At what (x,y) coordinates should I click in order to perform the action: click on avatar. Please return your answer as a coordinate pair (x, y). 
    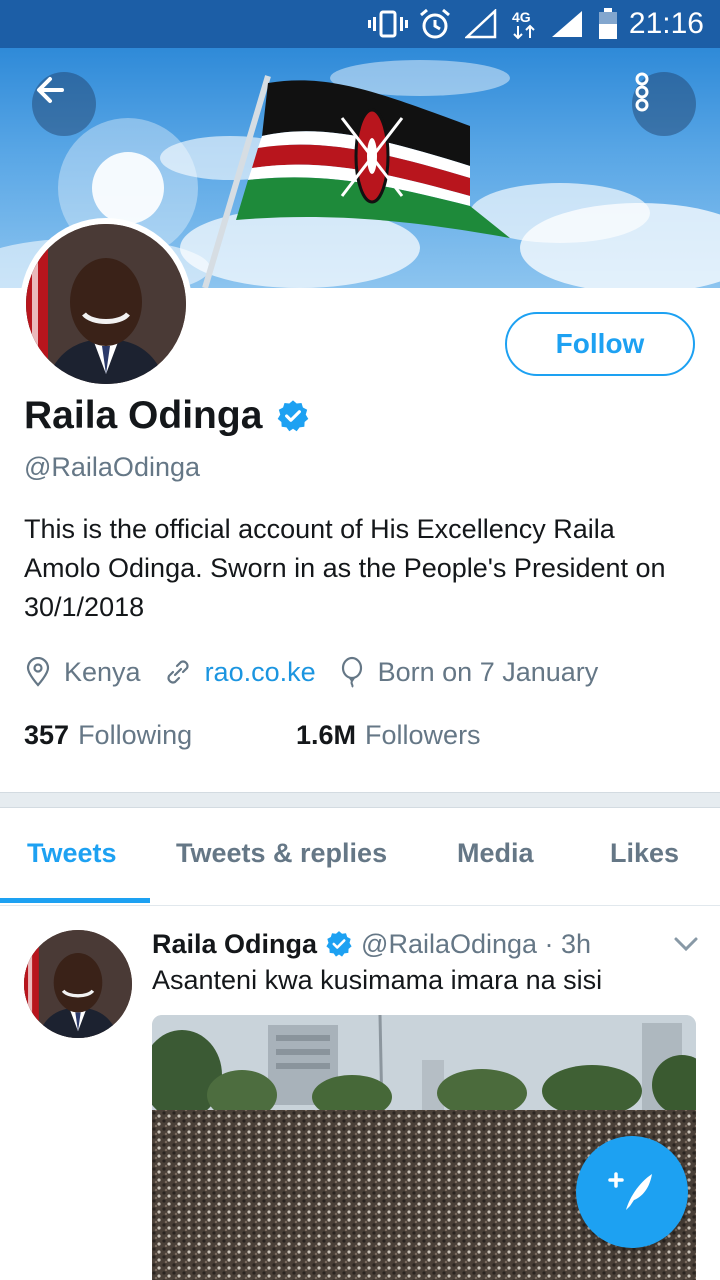
    Looking at the image, I should click on (106, 304).